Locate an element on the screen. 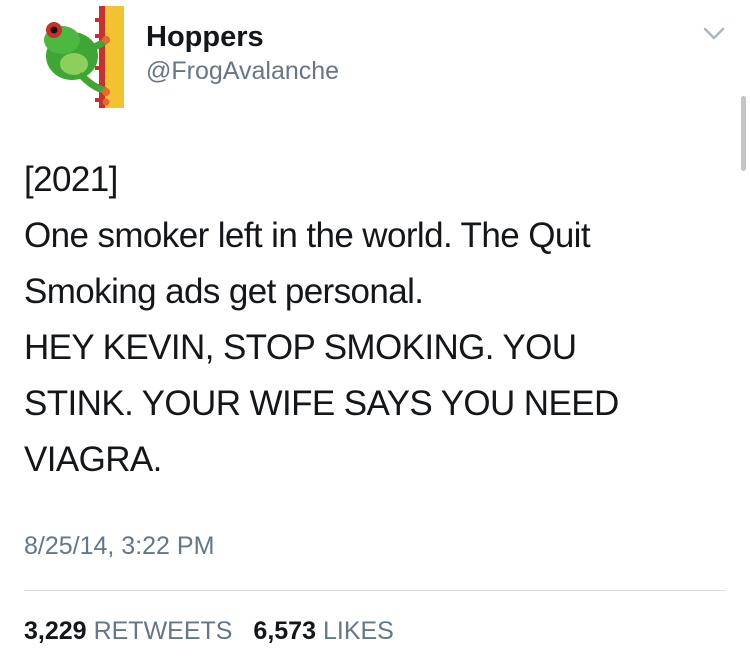 This screenshot has width=750, height=668. tweet-text-line: Smoking ads get personal. is located at coordinates (224, 291).